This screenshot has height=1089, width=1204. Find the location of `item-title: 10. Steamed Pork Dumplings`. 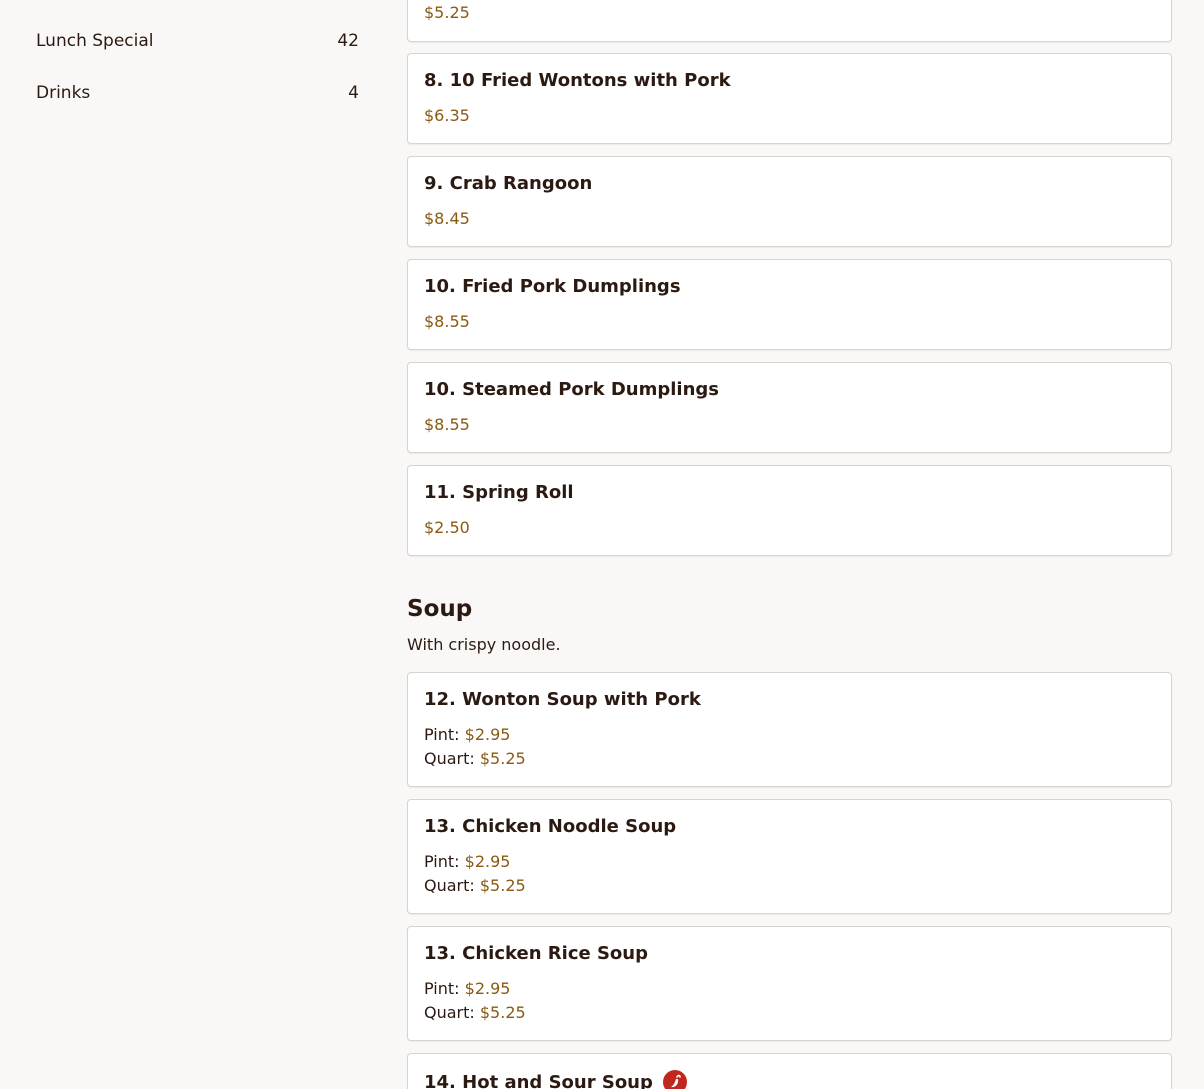

item-title: 10. Steamed Pork Dumplings is located at coordinates (572, 389).